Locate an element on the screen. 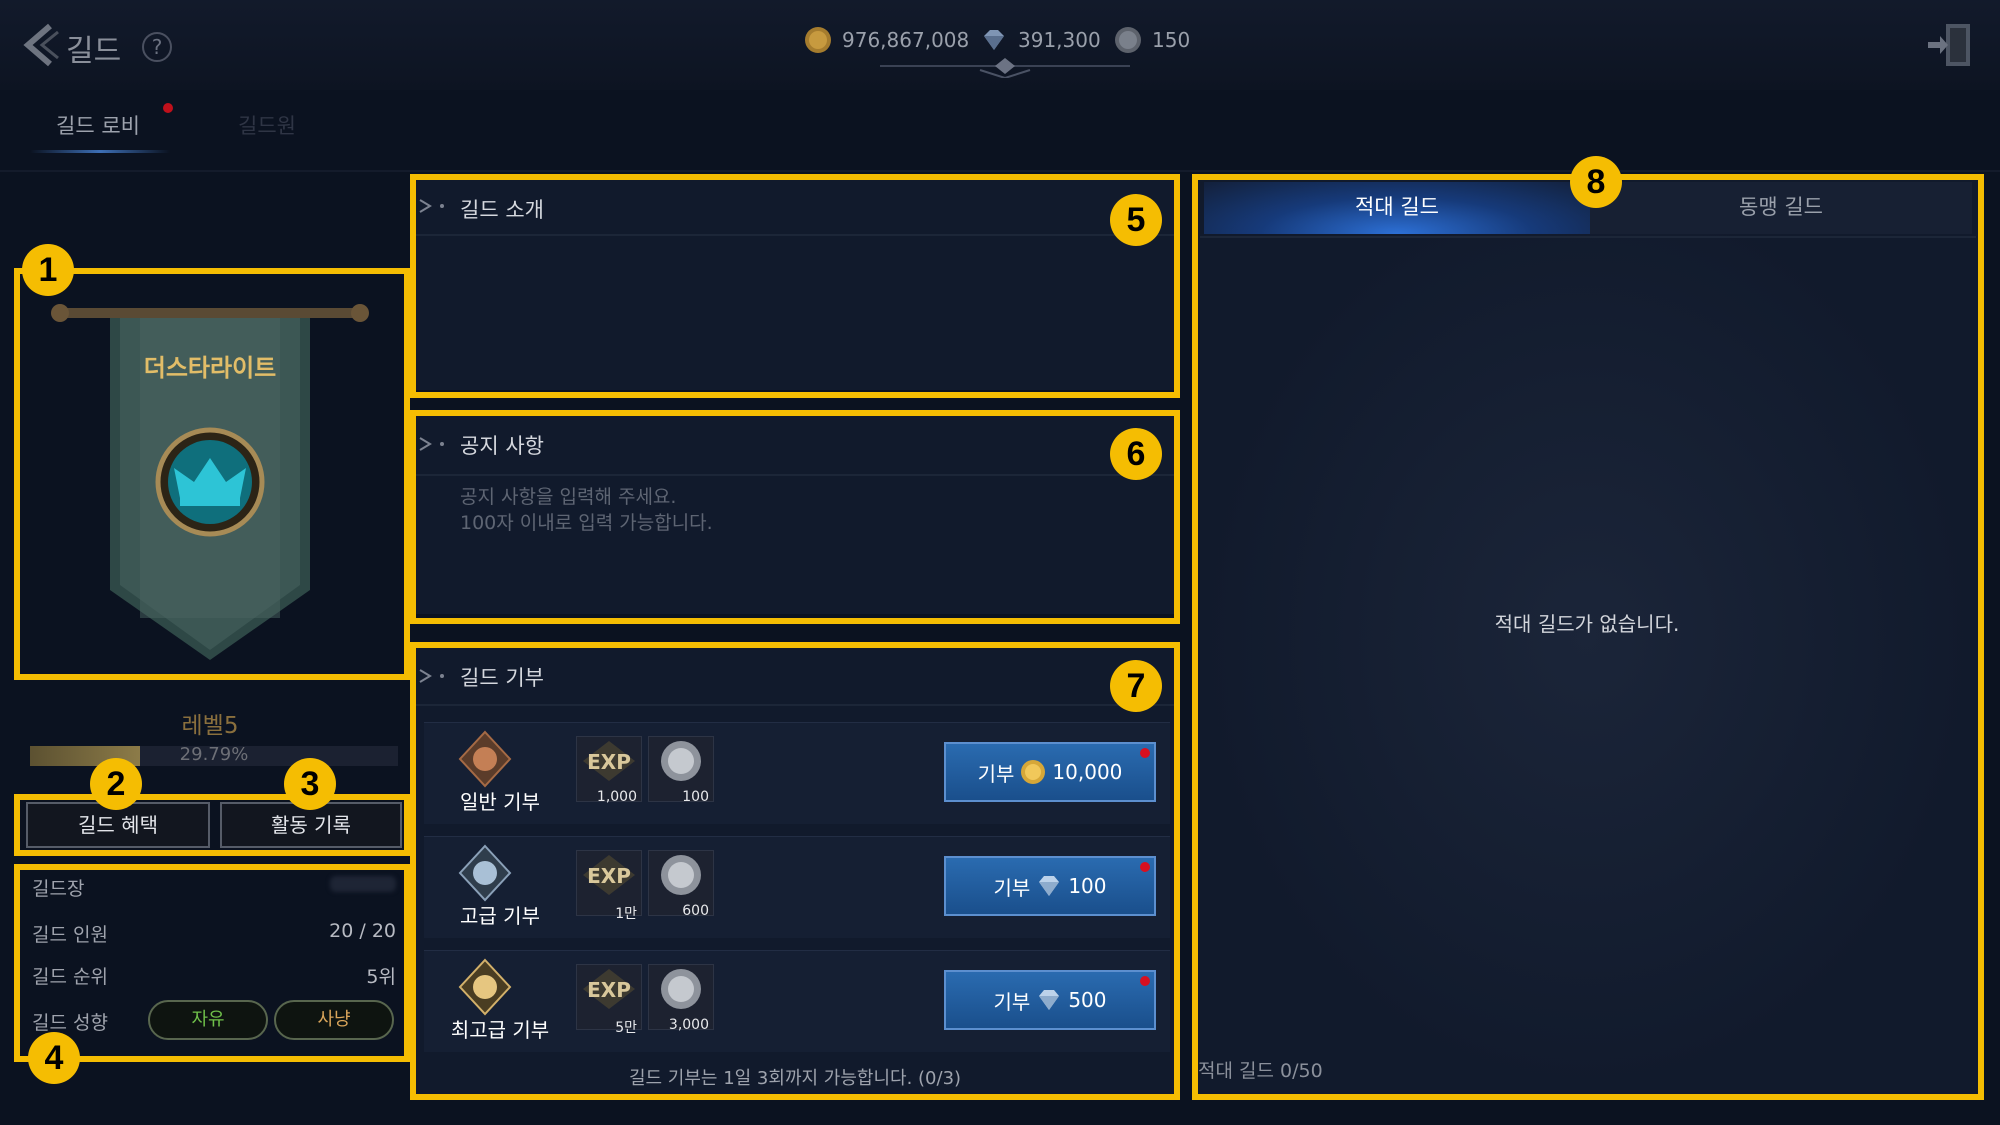 The width and height of the screenshot is (2000, 1125). header-divider is located at coordinates (1000, 171).